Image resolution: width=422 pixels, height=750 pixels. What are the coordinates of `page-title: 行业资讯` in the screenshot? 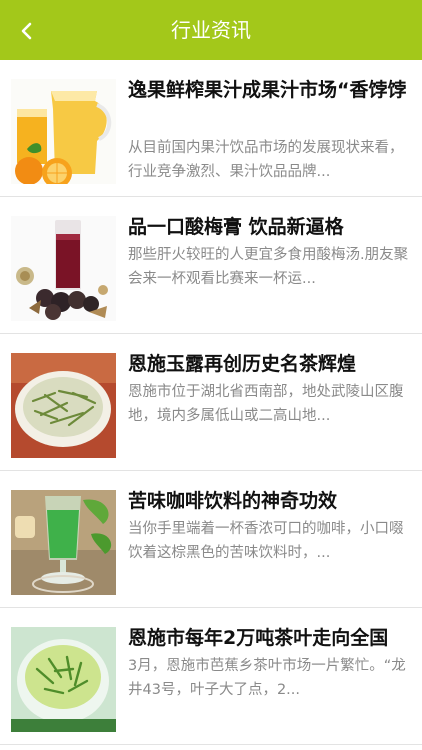 It's located at (211, 30).